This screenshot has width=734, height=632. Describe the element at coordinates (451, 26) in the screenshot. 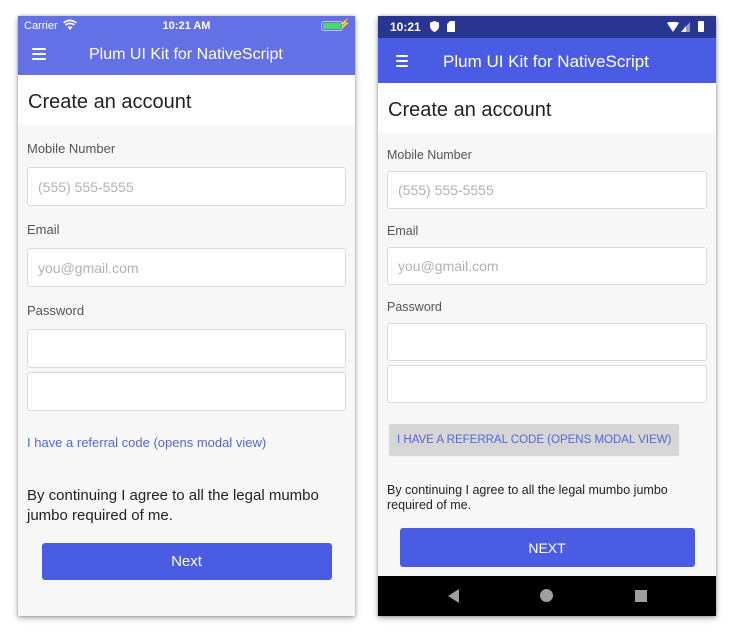

I see `sd-card-icon` at that location.